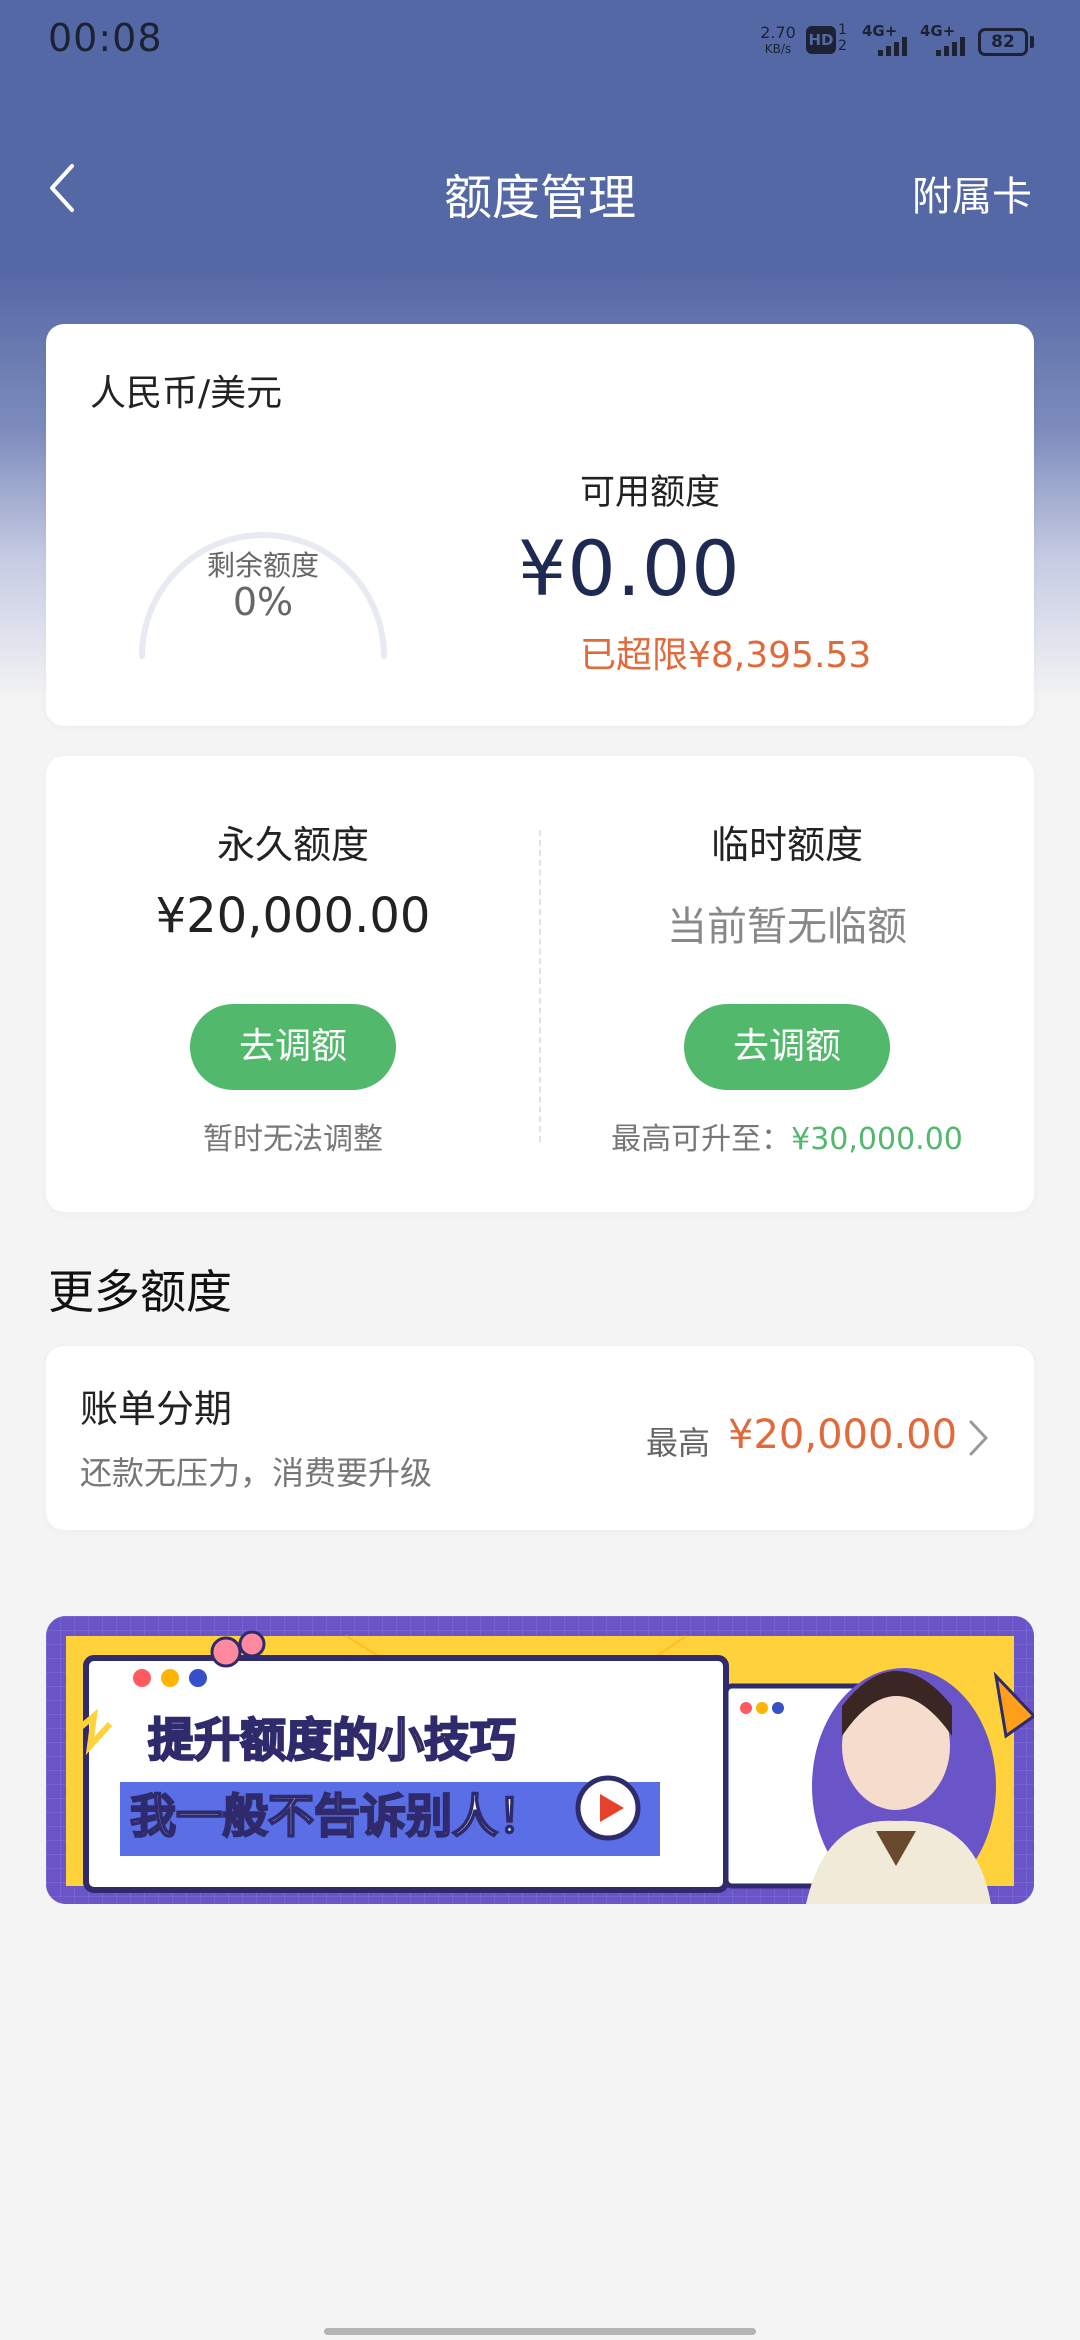 The height and width of the screenshot is (2340, 1080). What do you see at coordinates (972, 193) in the screenshot?
I see `supplementary-card-link: 附属卡` at bounding box center [972, 193].